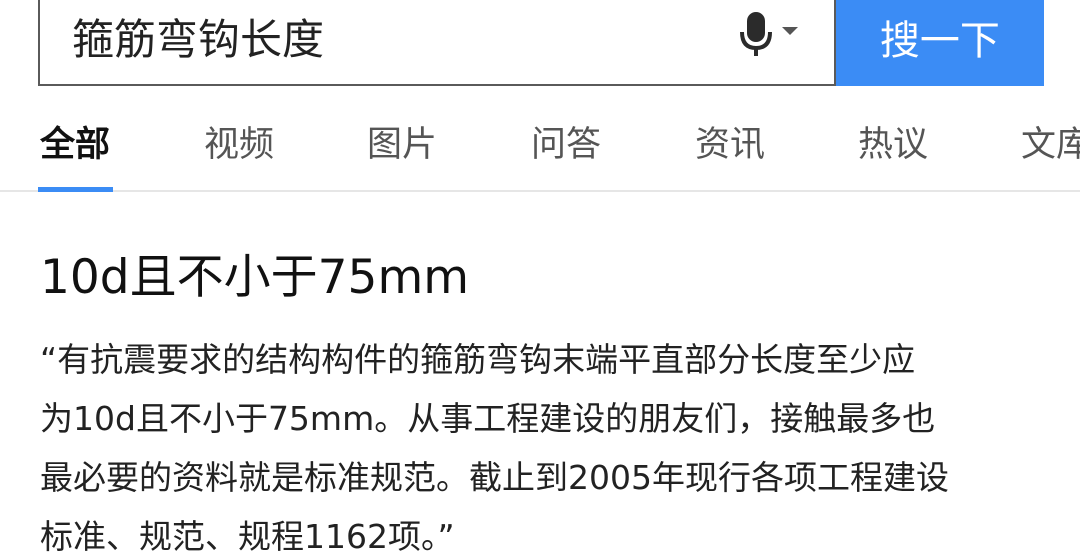 This screenshot has width=1080, height=560. I want to click on voice-search-button, so click(769, 34).